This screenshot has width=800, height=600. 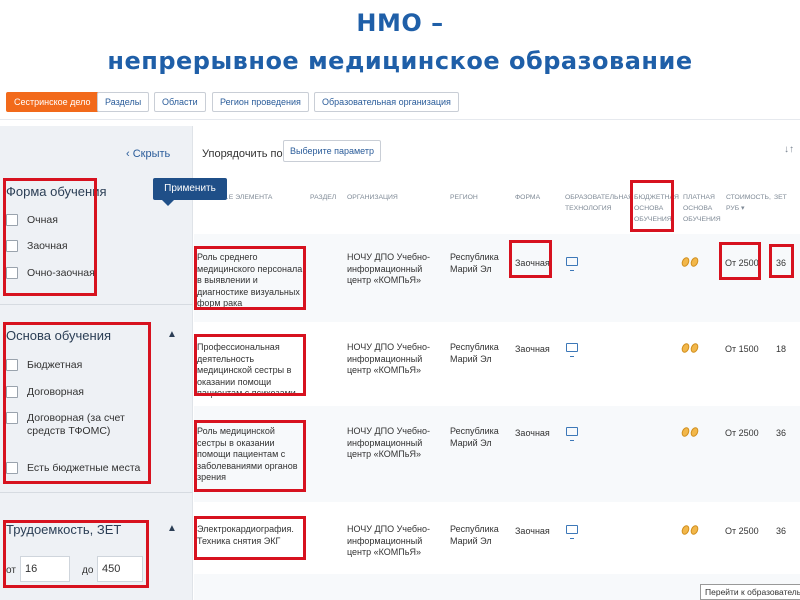 What do you see at coordinates (474, 535) in the screenshot?
I see `row-4-region: Республика Марий Эл` at bounding box center [474, 535].